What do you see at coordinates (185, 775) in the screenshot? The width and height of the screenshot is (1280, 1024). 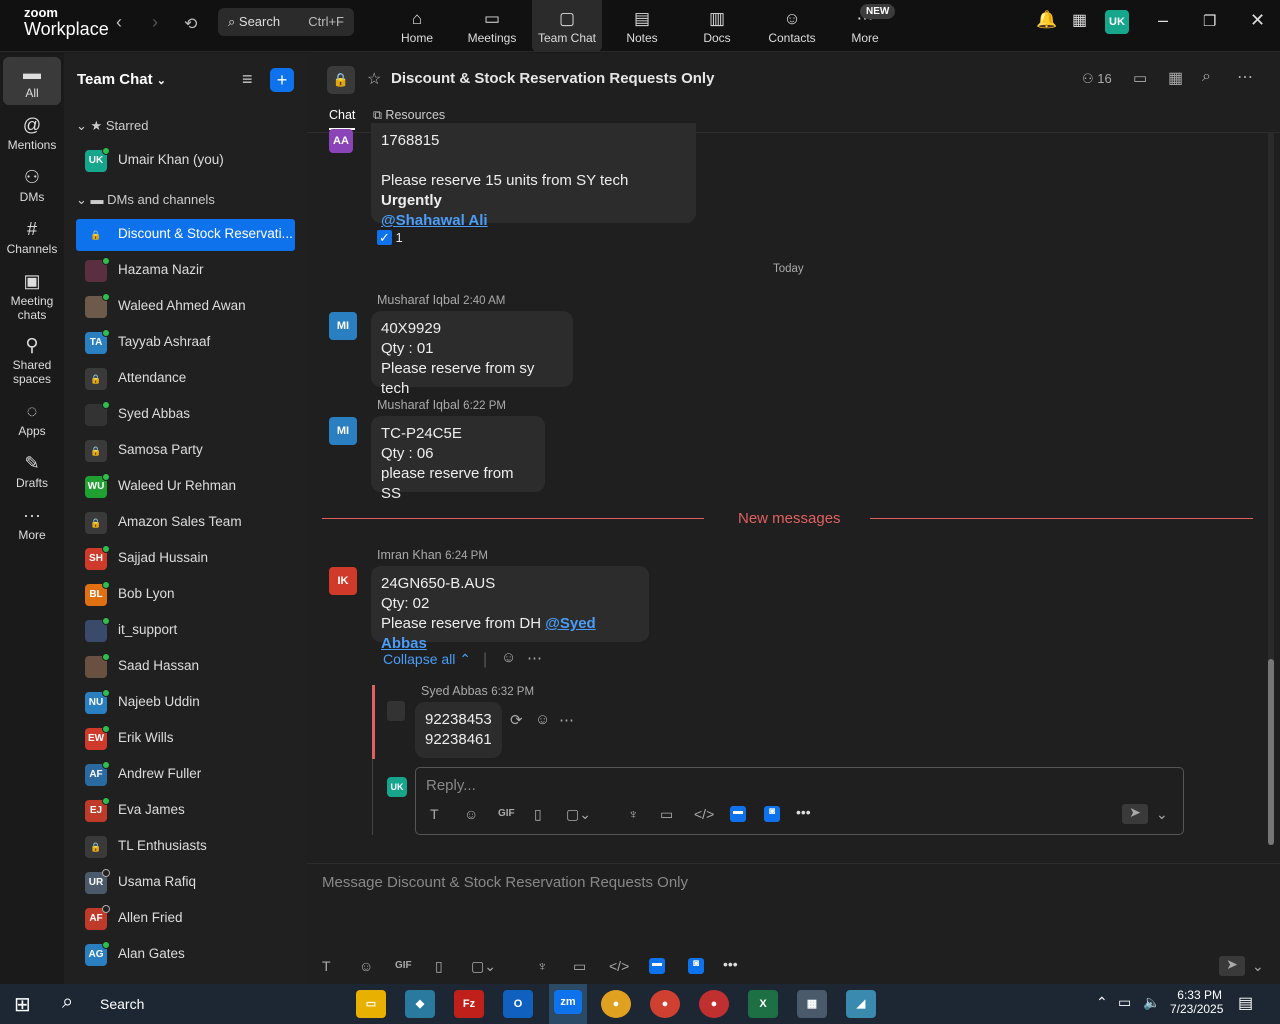 I see `sidebar-item-andrew-fuller: AF Andrew Fuller` at bounding box center [185, 775].